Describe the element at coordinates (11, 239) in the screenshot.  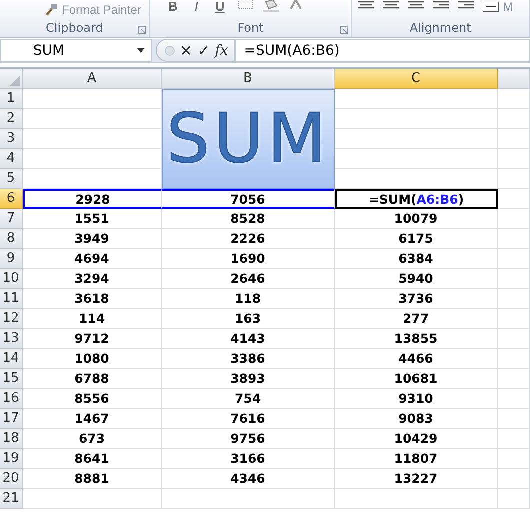
I see `row-header: 8` at that location.